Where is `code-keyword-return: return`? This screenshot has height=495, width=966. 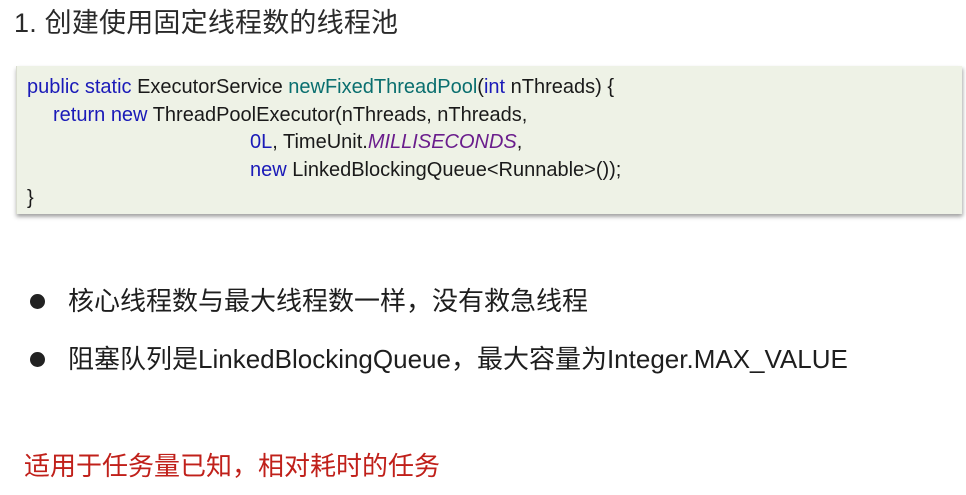
code-keyword-return: return is located at coordinates (79, 115).